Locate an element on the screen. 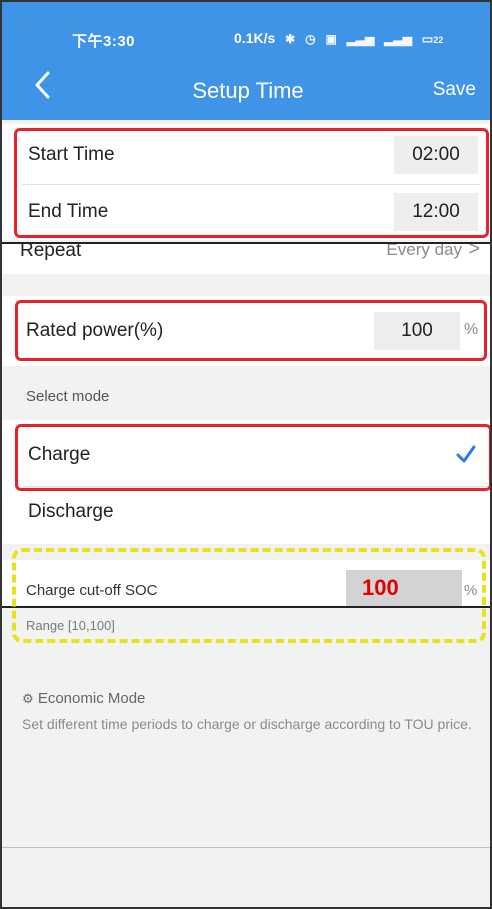  select-mode-label: Select mode is located at coordinates (68, 396).